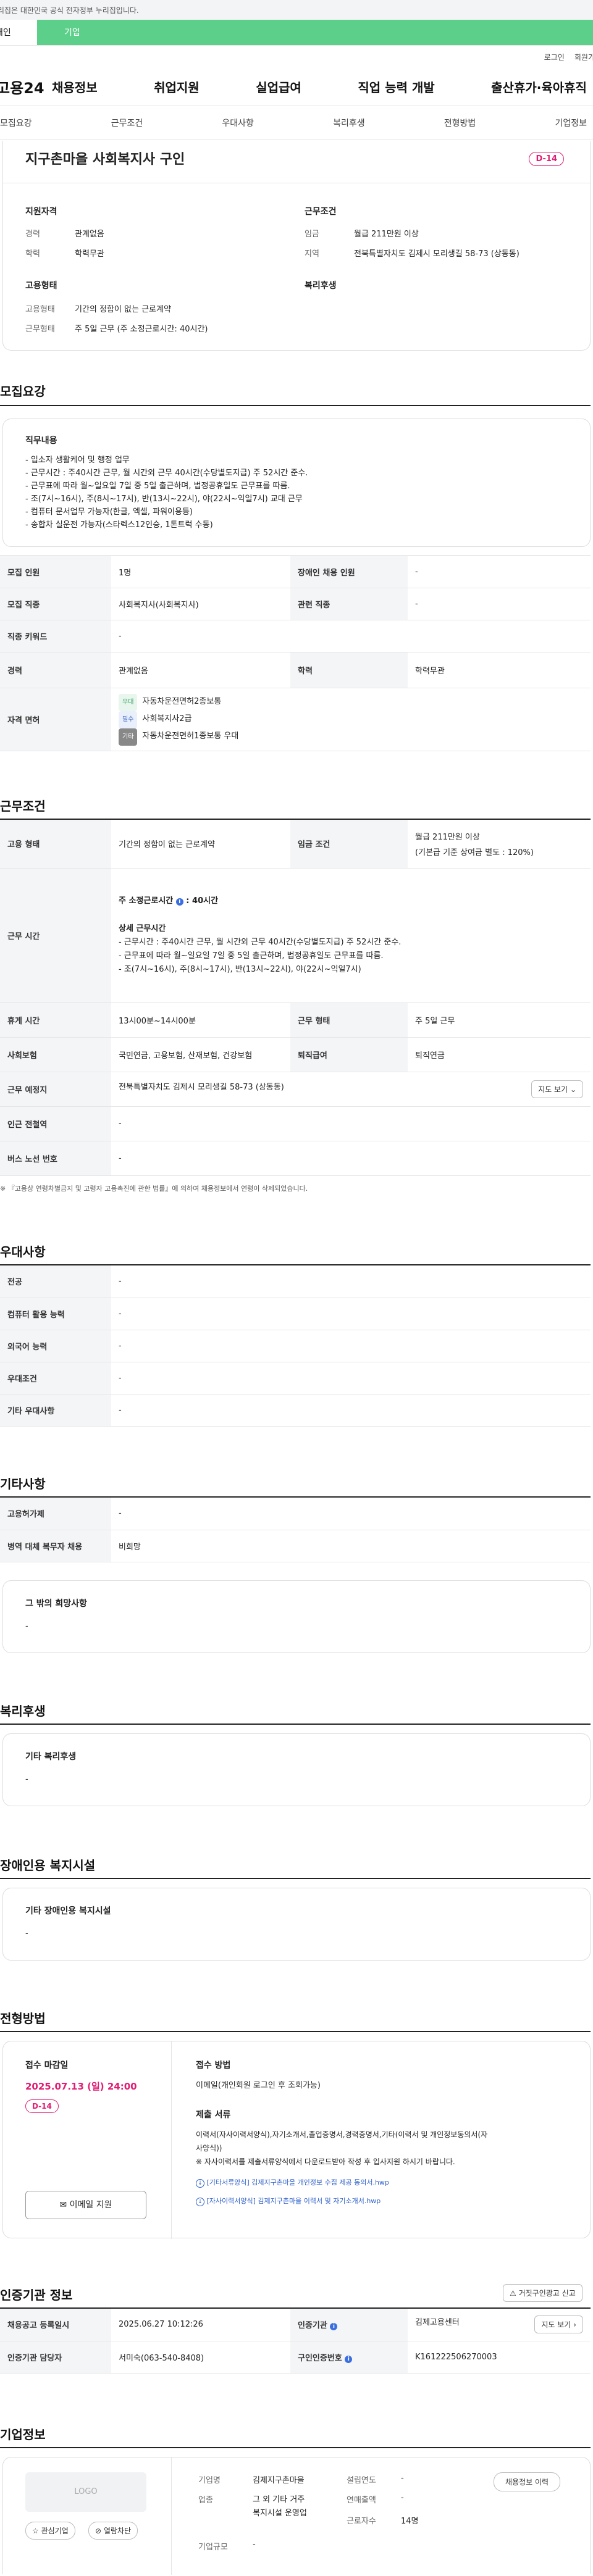 The height and width of the screenshot is (2576, 593). I want to click on work-time-label: 근무 시간, so click(55, 936).